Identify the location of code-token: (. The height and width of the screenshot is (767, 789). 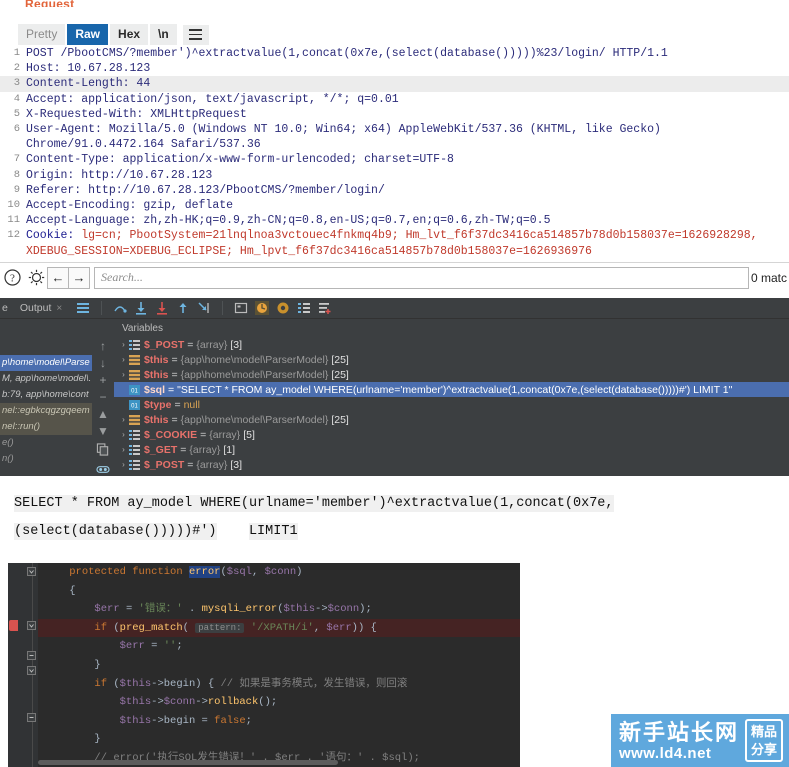
(113, 683).